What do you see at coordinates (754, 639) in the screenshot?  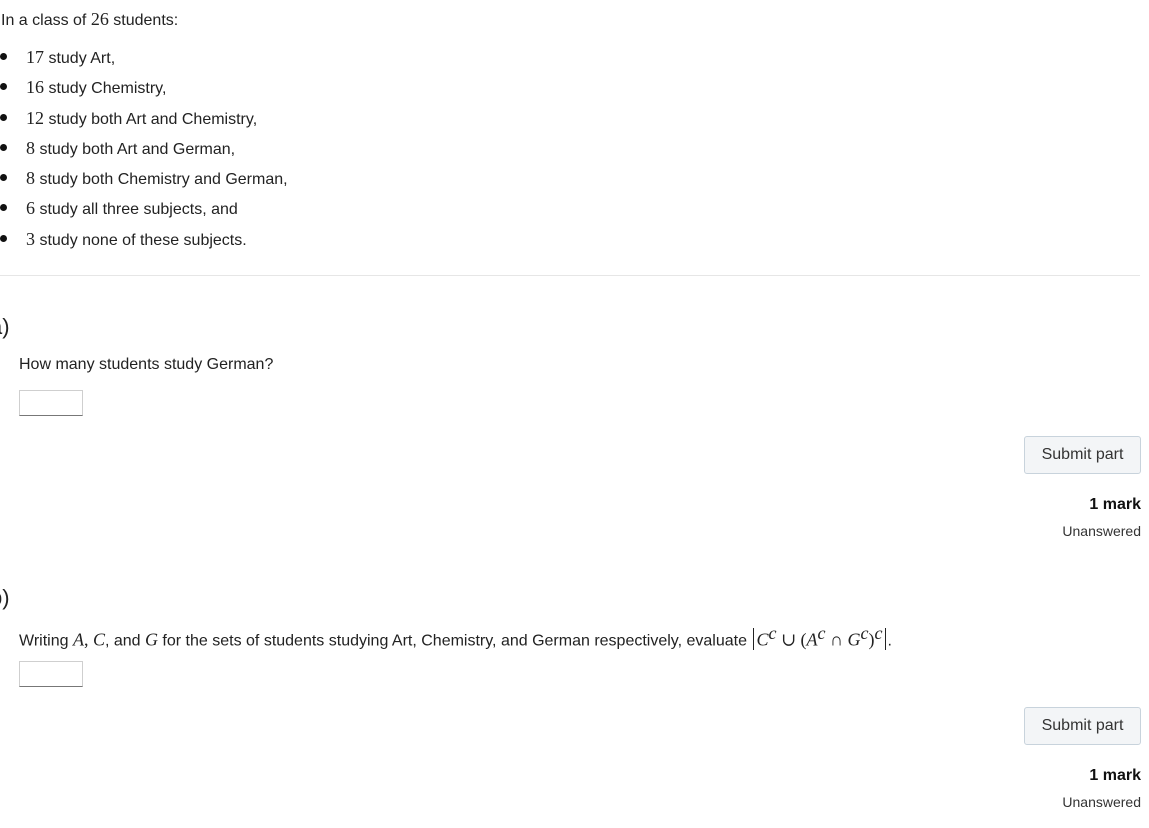 I see `abs-bar-left` at bounding box center [754, 639].